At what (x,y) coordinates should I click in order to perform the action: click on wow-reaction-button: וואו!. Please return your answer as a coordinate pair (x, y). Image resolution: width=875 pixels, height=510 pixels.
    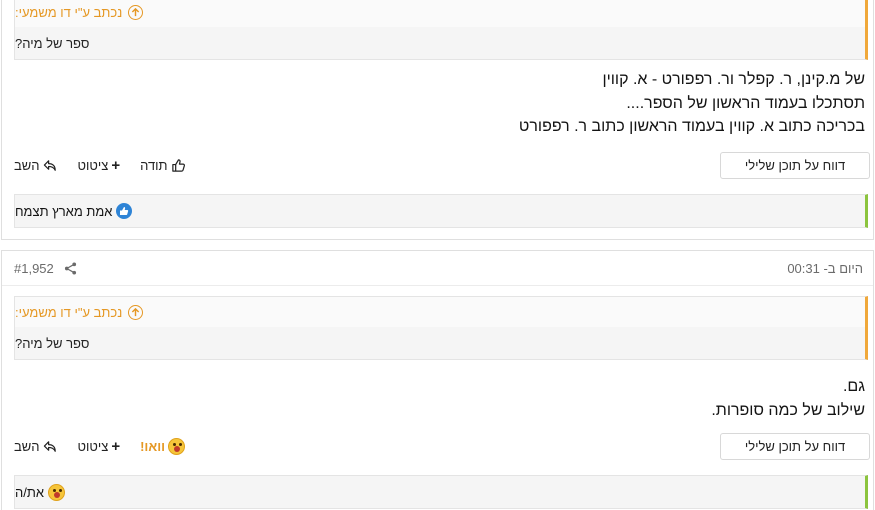
    Looking at the image, I should click on (163, 446).